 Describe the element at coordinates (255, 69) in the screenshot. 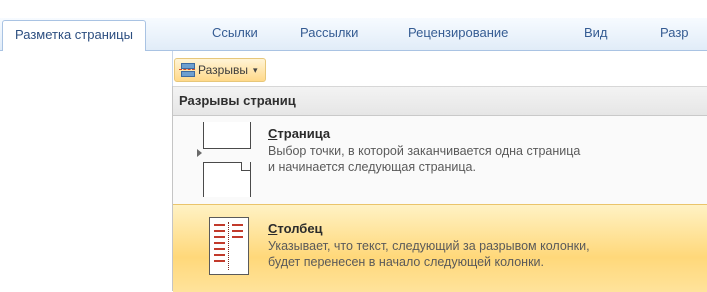

I see `chevron-down-icon: ▾` at that location.